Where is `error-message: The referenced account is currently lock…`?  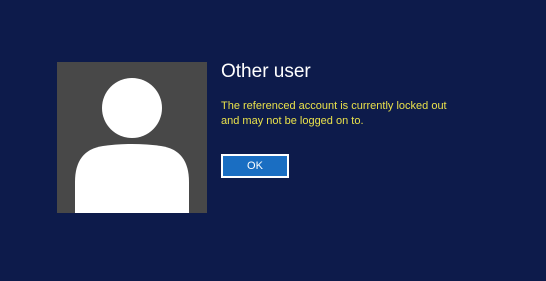 error-message: The referenced account is currently lock… is located at coordinates (334, 113).